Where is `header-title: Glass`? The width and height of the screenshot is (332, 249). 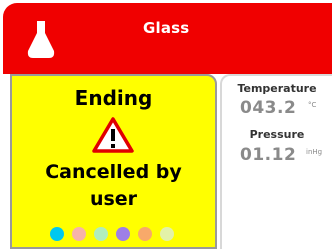
header-title: Glass is located at coordinates (166, 28).